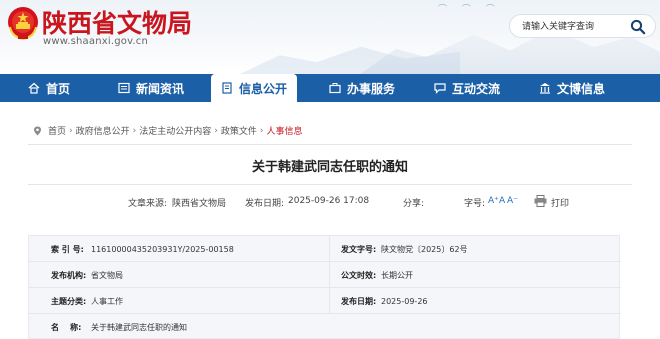 The width and height of the screenshot is (660, 339). What do you see at coordinates (359, 301) in the screenshot?
I see `pubdate-label: 发布日期:` at bounding box center [359, 301].